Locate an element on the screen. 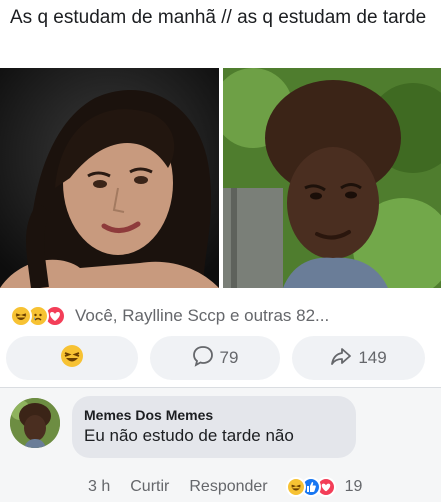 The width and height of the screenshot is (441, 502). reaction-icons is located at coordinates (38, 316).